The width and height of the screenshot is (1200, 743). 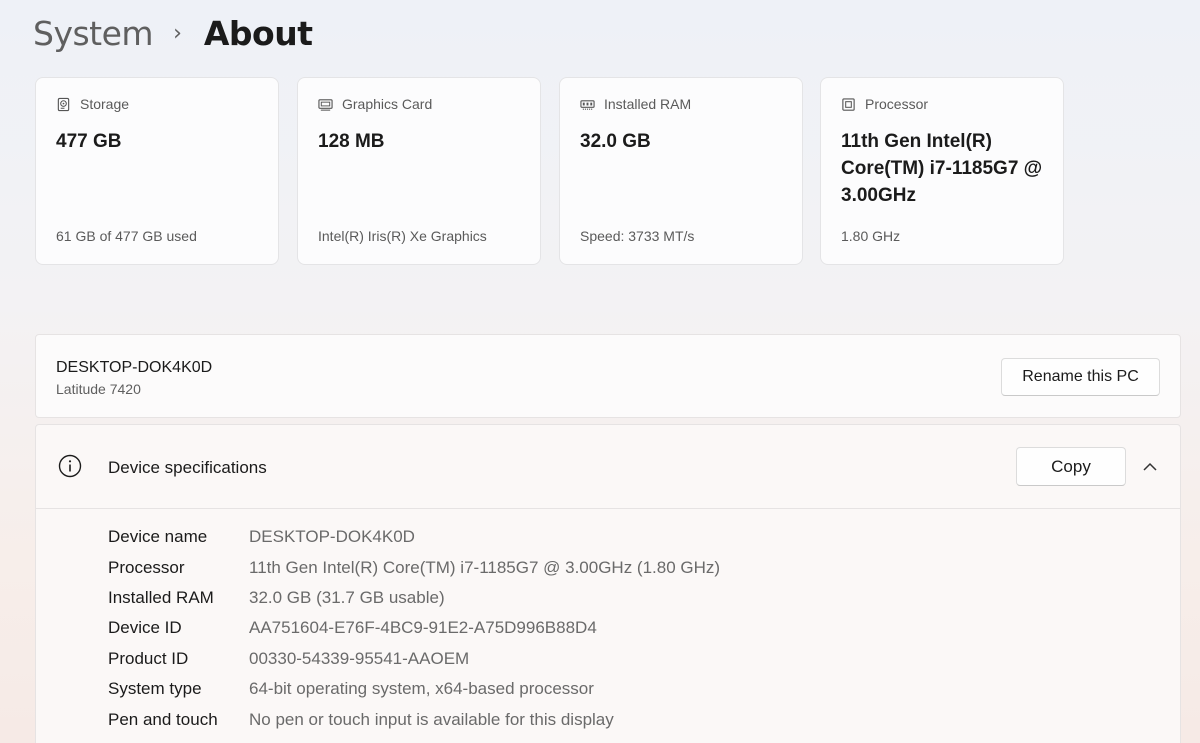 What do you see at coordinates (148, 658) in the screenshot?
I see `spec-label: Product ID` at bounding box center [148, 658].